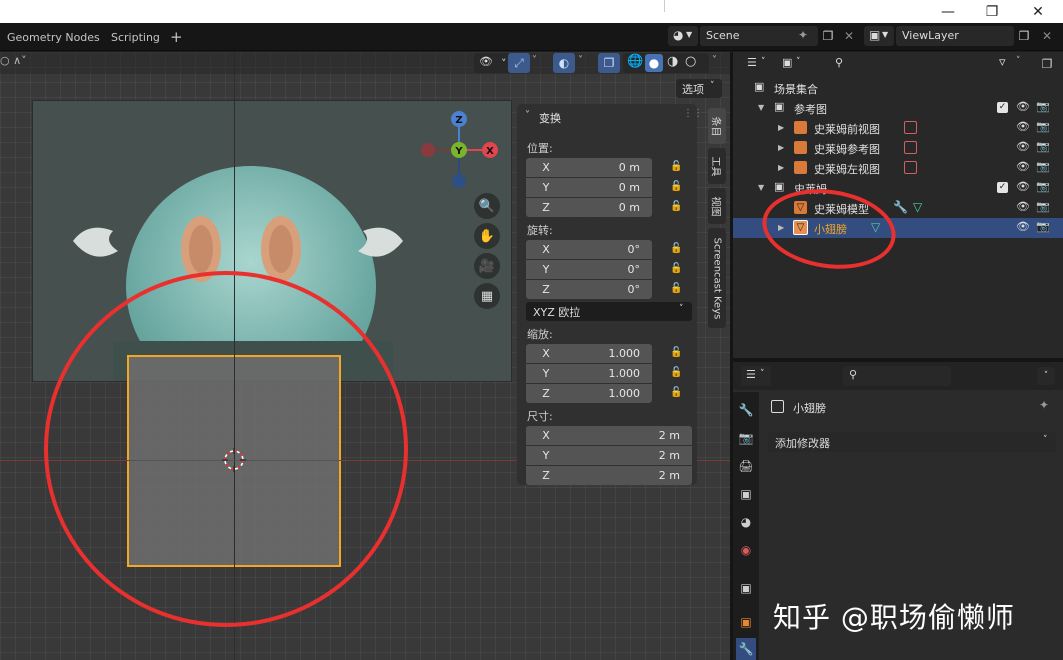 The height and width of the screenshot is (660, 1063). Describe the element at coordinates (1047, 36) in the screenshot. I see `delete-view-layer-button: ✕` at that location.